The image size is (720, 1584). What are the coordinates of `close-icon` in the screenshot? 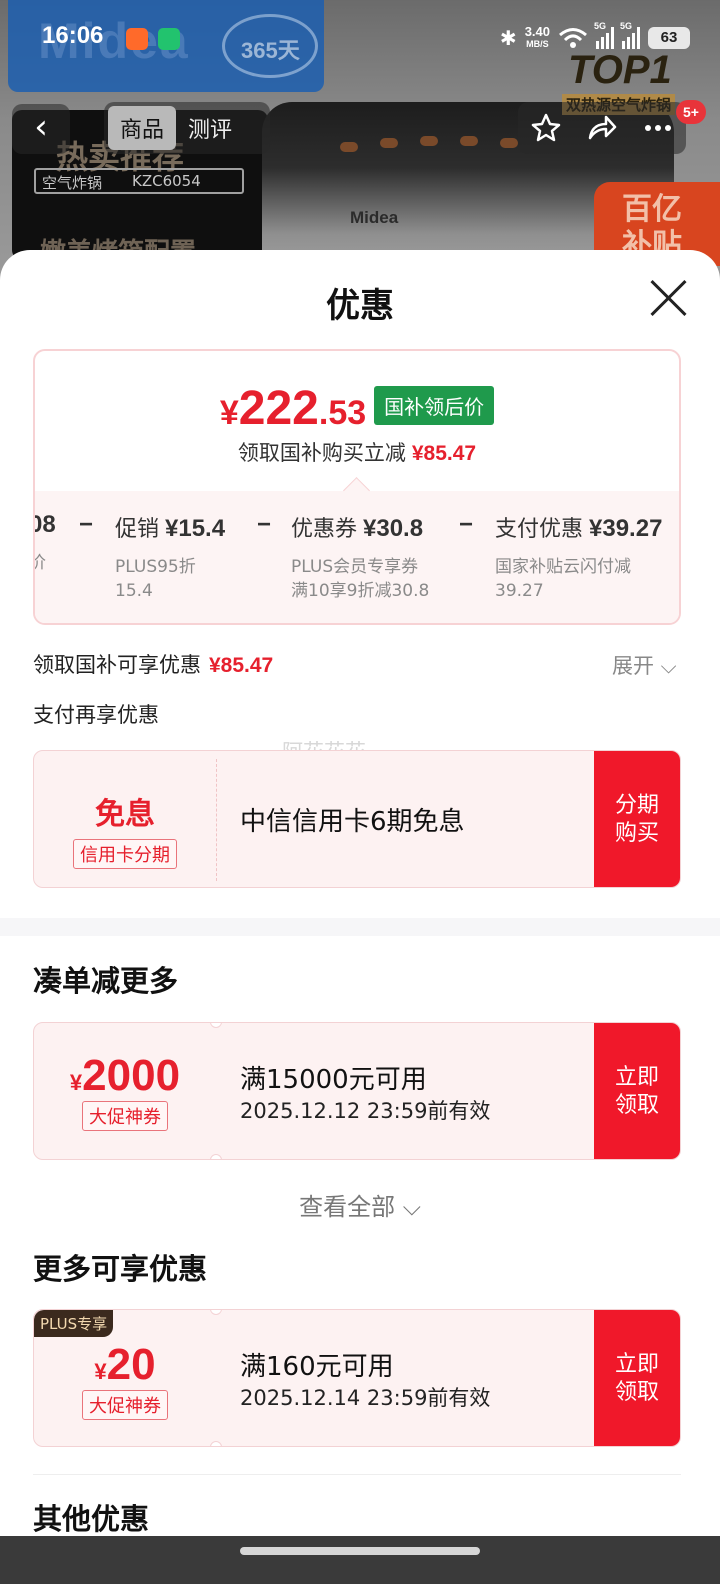 It's located at (668, 298).